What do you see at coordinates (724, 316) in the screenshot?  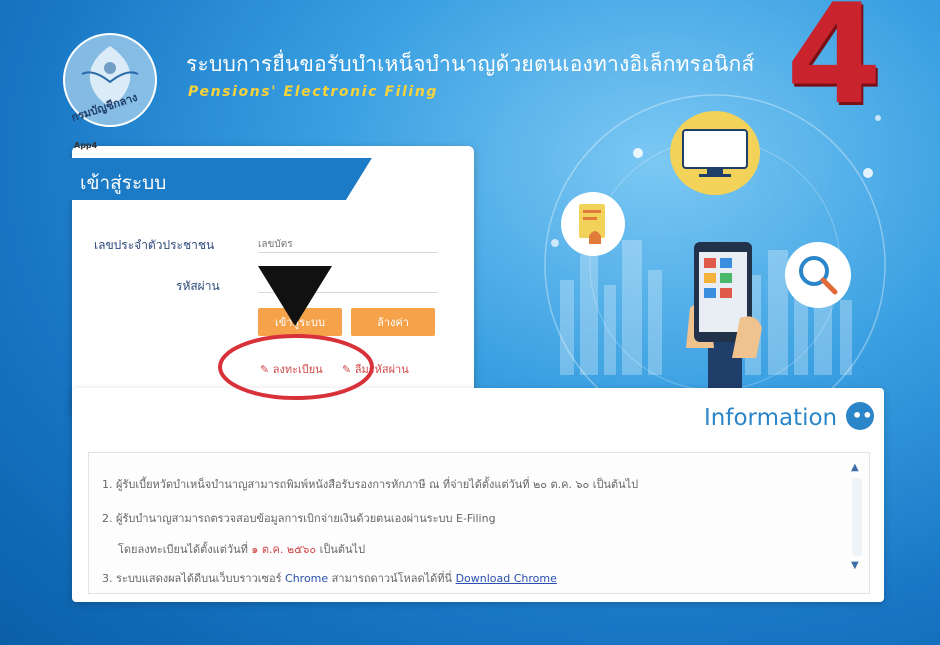 I see `smartphone-icon` at bounding box center [724, 316].